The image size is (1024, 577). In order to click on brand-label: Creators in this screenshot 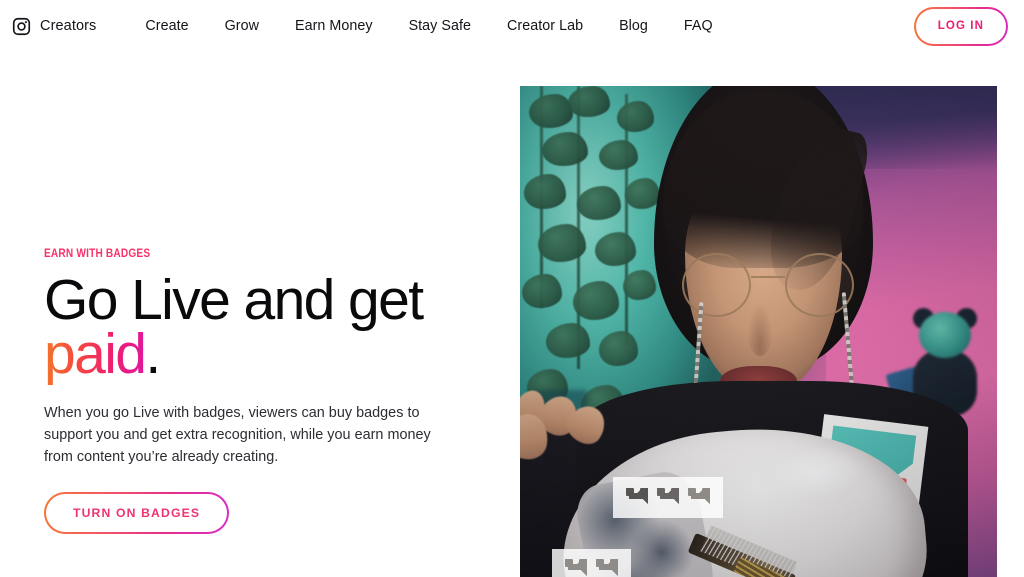, I will do `click(68, 26)`.